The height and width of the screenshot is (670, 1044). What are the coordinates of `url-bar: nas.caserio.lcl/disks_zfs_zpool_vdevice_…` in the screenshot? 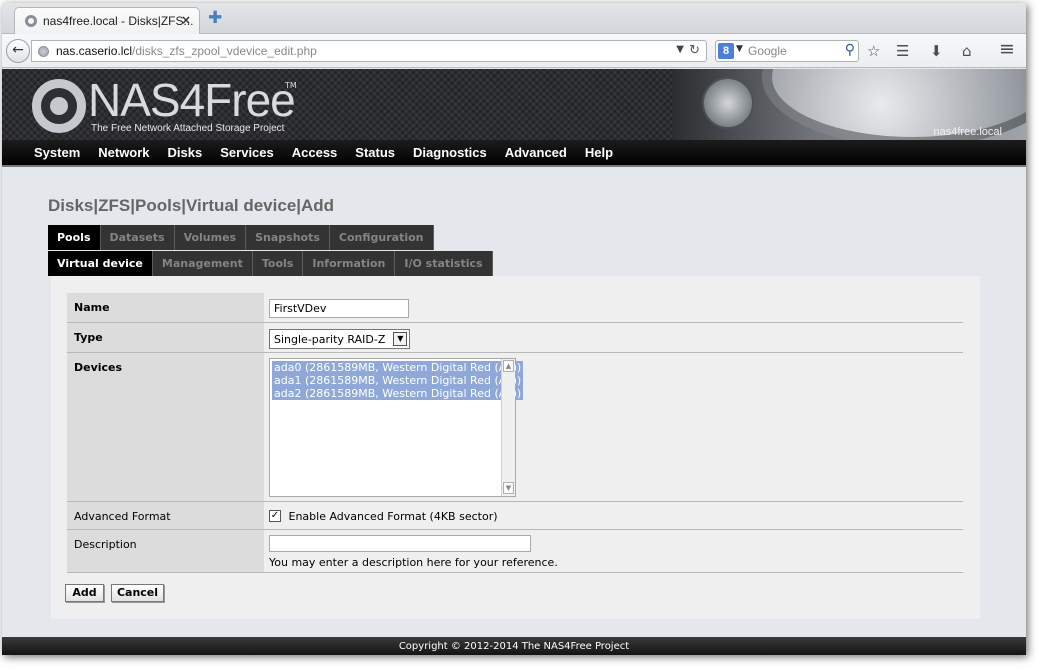 It's located at (369, 51).